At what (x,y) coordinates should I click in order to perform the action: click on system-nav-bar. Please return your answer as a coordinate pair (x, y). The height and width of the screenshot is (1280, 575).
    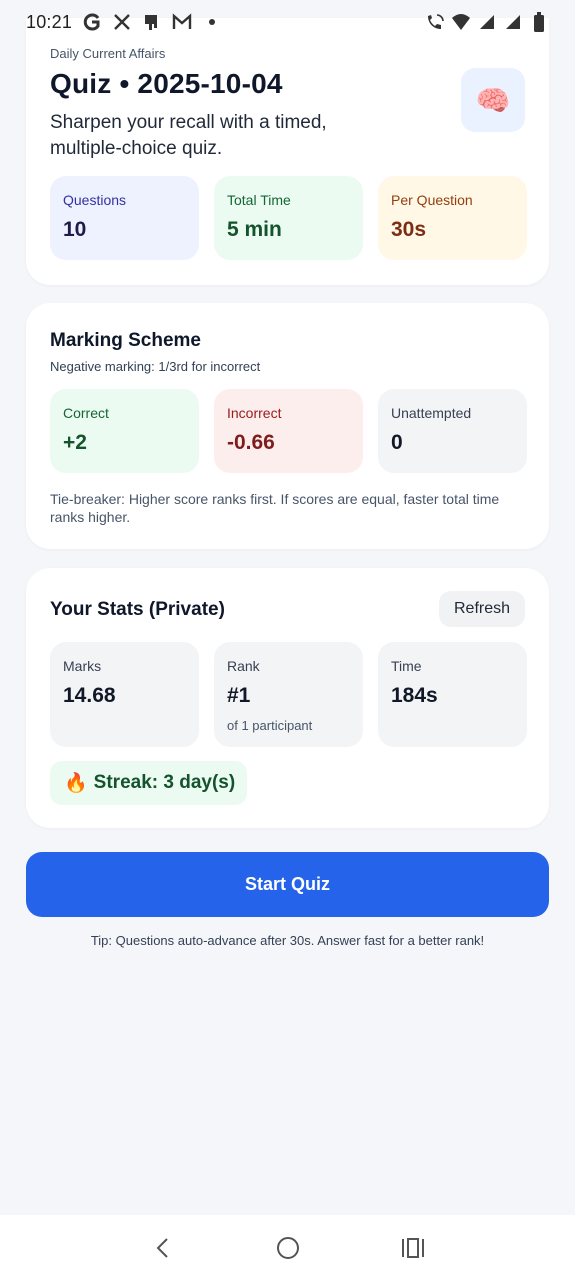
    Looking at the image, I should click on (287, 1247).